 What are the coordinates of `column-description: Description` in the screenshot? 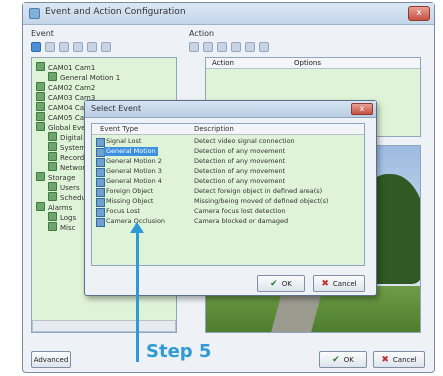 It's located at (214, 129).